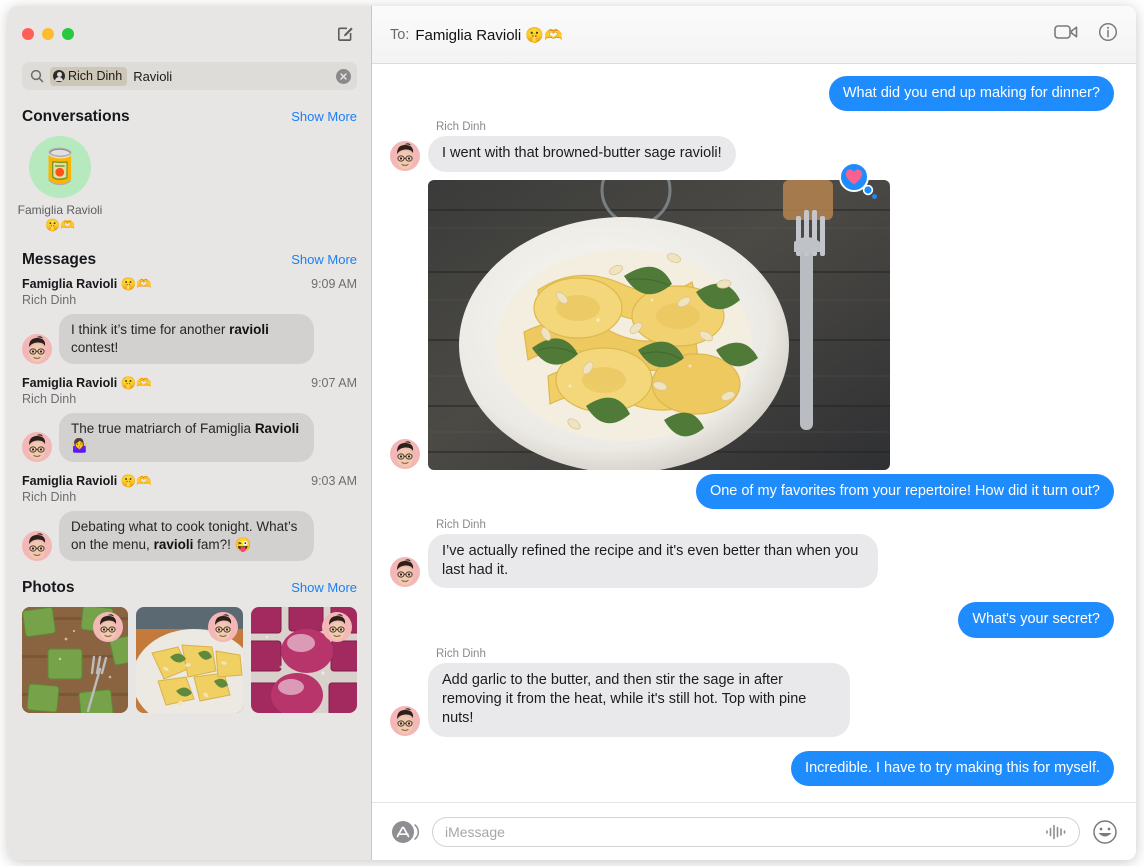 Image resolution: width=1144 pixels, height=866 pixels. I want to click on message-row-outgoing: What did you end up making for dinner?, so click(755, 94).